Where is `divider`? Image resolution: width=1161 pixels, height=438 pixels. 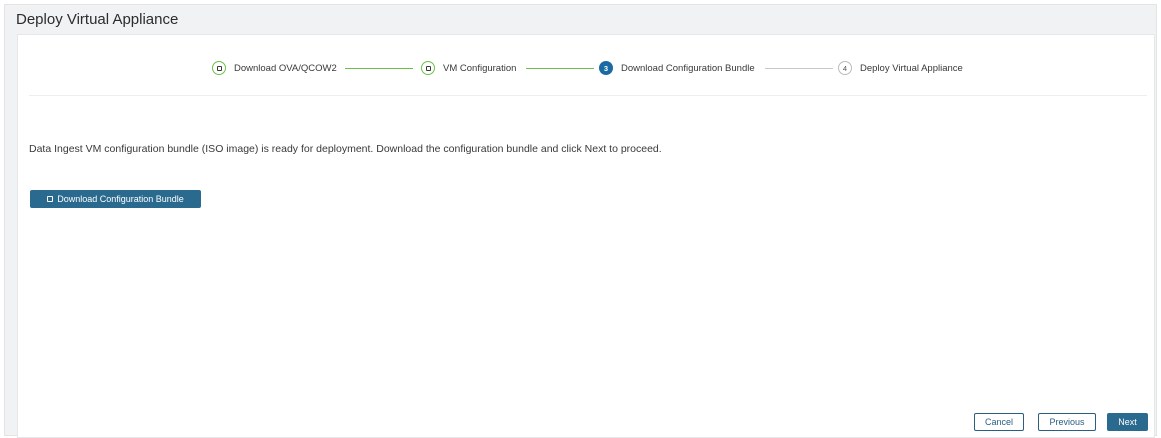
divider is located at coordinates (588, 95).